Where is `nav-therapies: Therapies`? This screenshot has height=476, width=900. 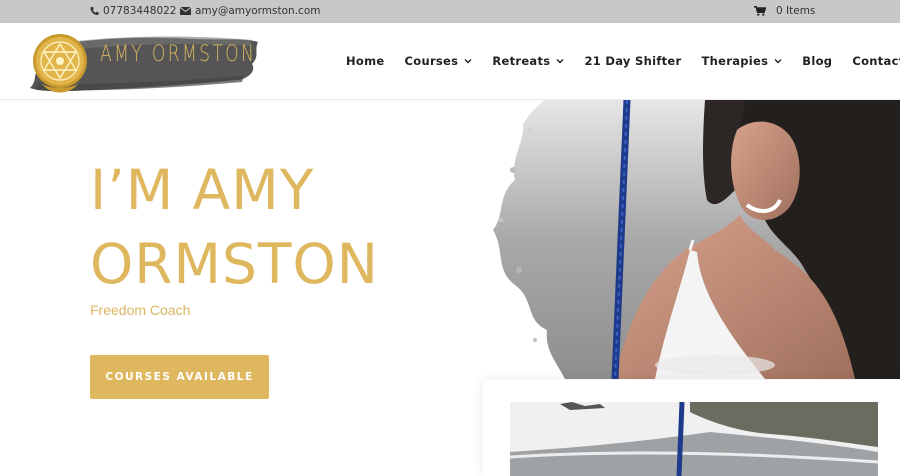
nav-therapies: Therapies is located at coordinates (742, 61).